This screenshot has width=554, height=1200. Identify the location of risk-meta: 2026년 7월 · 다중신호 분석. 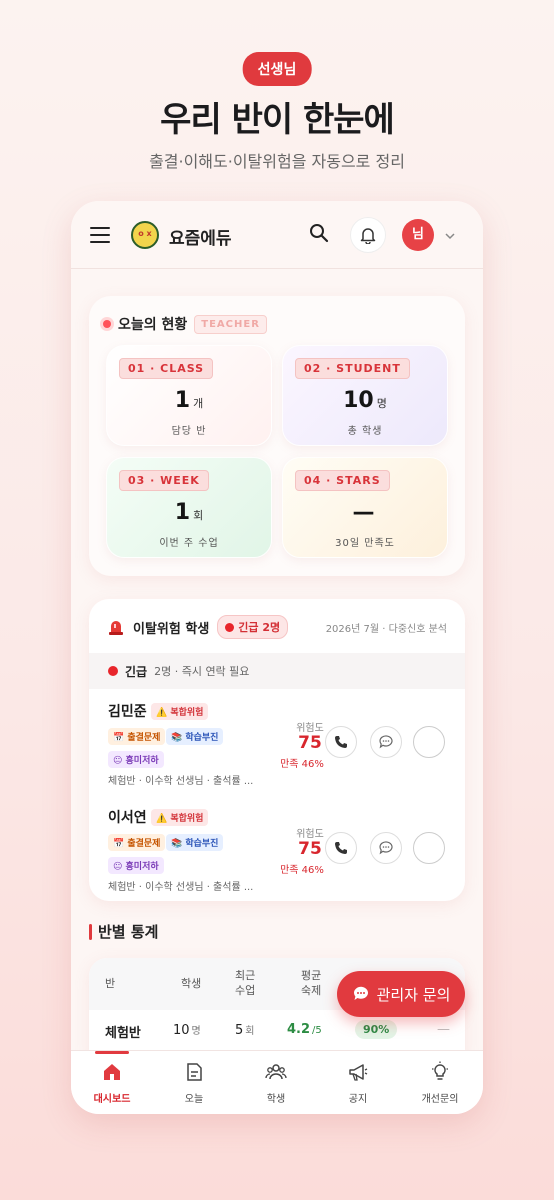
(386, 629).